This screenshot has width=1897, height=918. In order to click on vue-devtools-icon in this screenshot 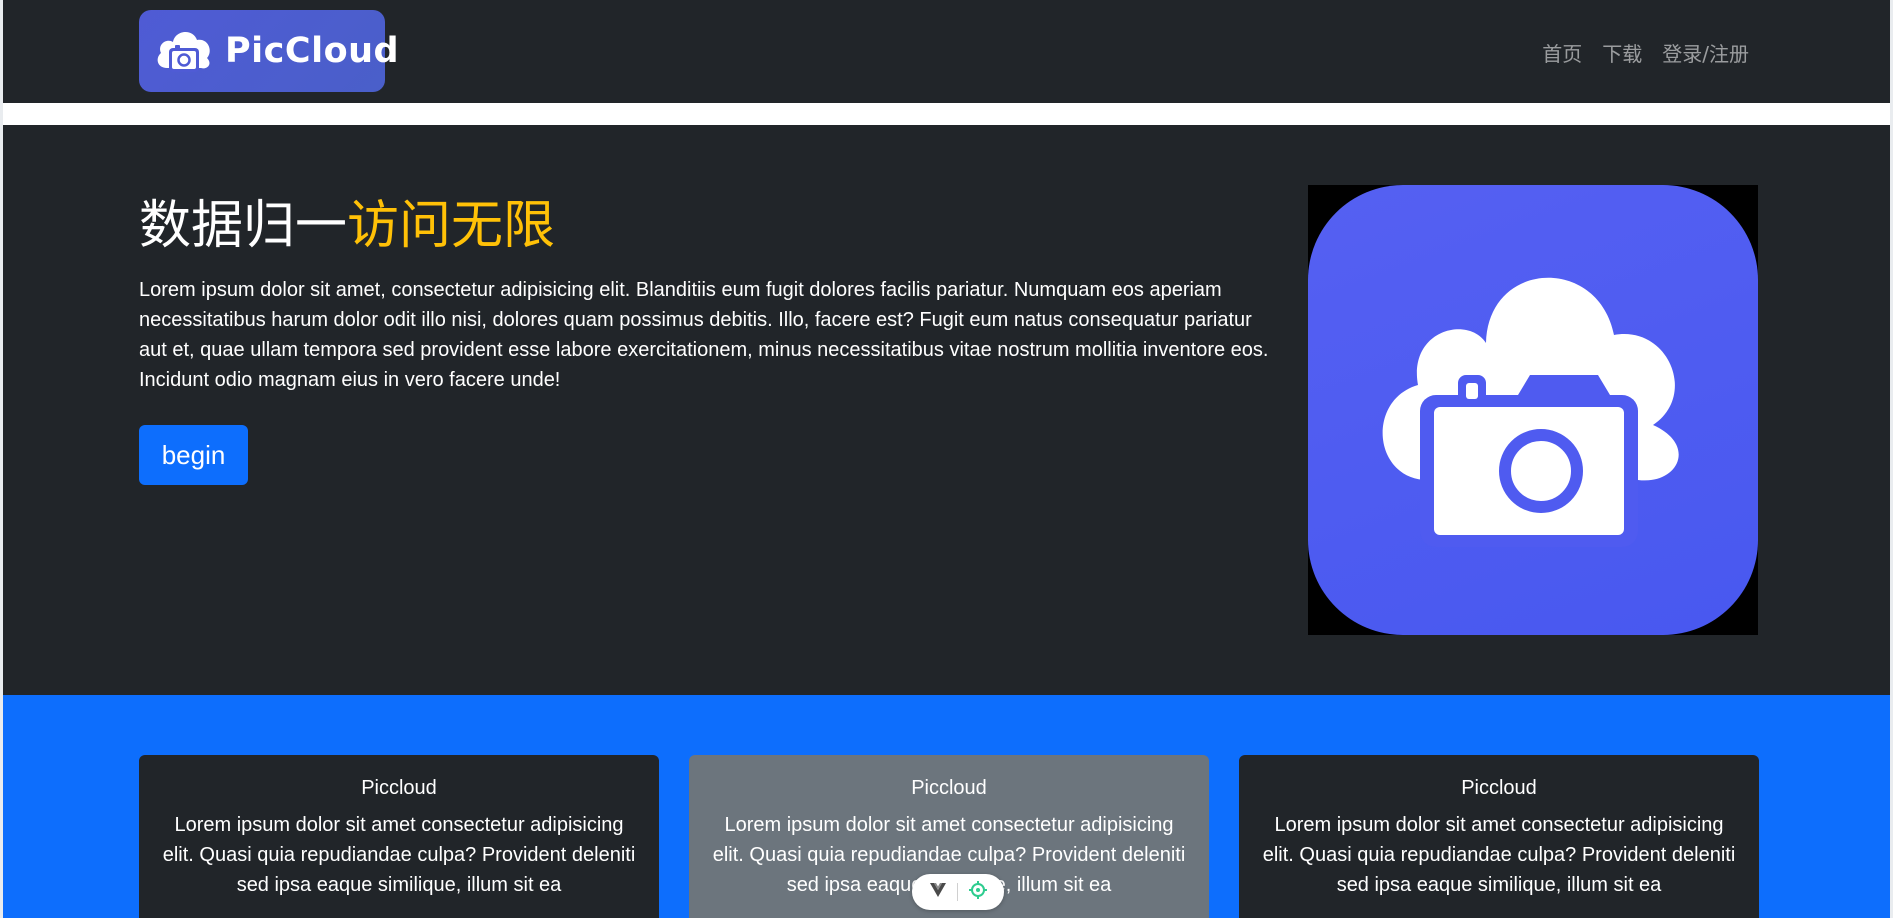, I will do `click(938, 892)`.